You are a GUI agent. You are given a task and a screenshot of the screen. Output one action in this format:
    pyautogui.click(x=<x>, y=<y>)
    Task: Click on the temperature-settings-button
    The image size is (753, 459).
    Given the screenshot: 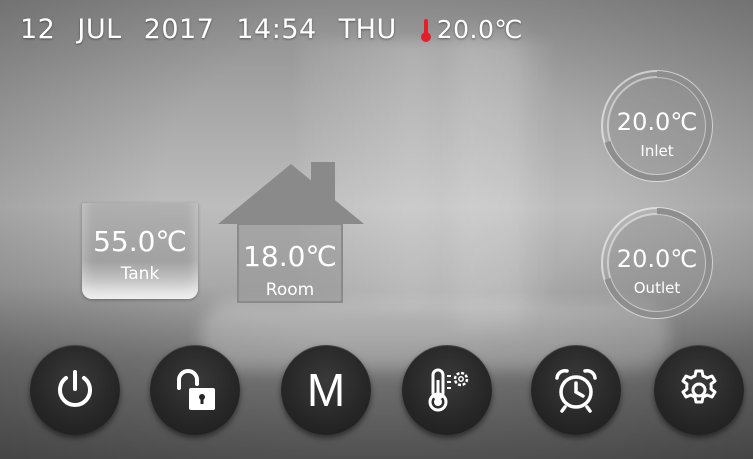 What is the action you would take?
    pyautogui.click(x=447, y=390)
    